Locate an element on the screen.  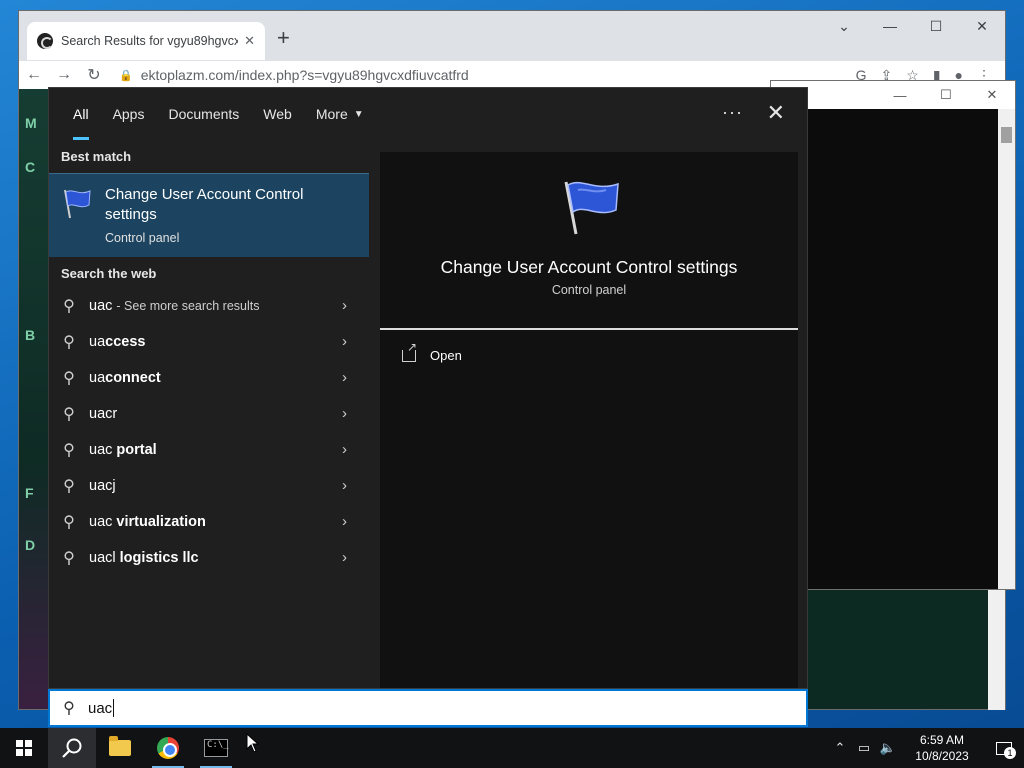
web-result-item: ⚲ uacr › is located at coordinates (209, 414).